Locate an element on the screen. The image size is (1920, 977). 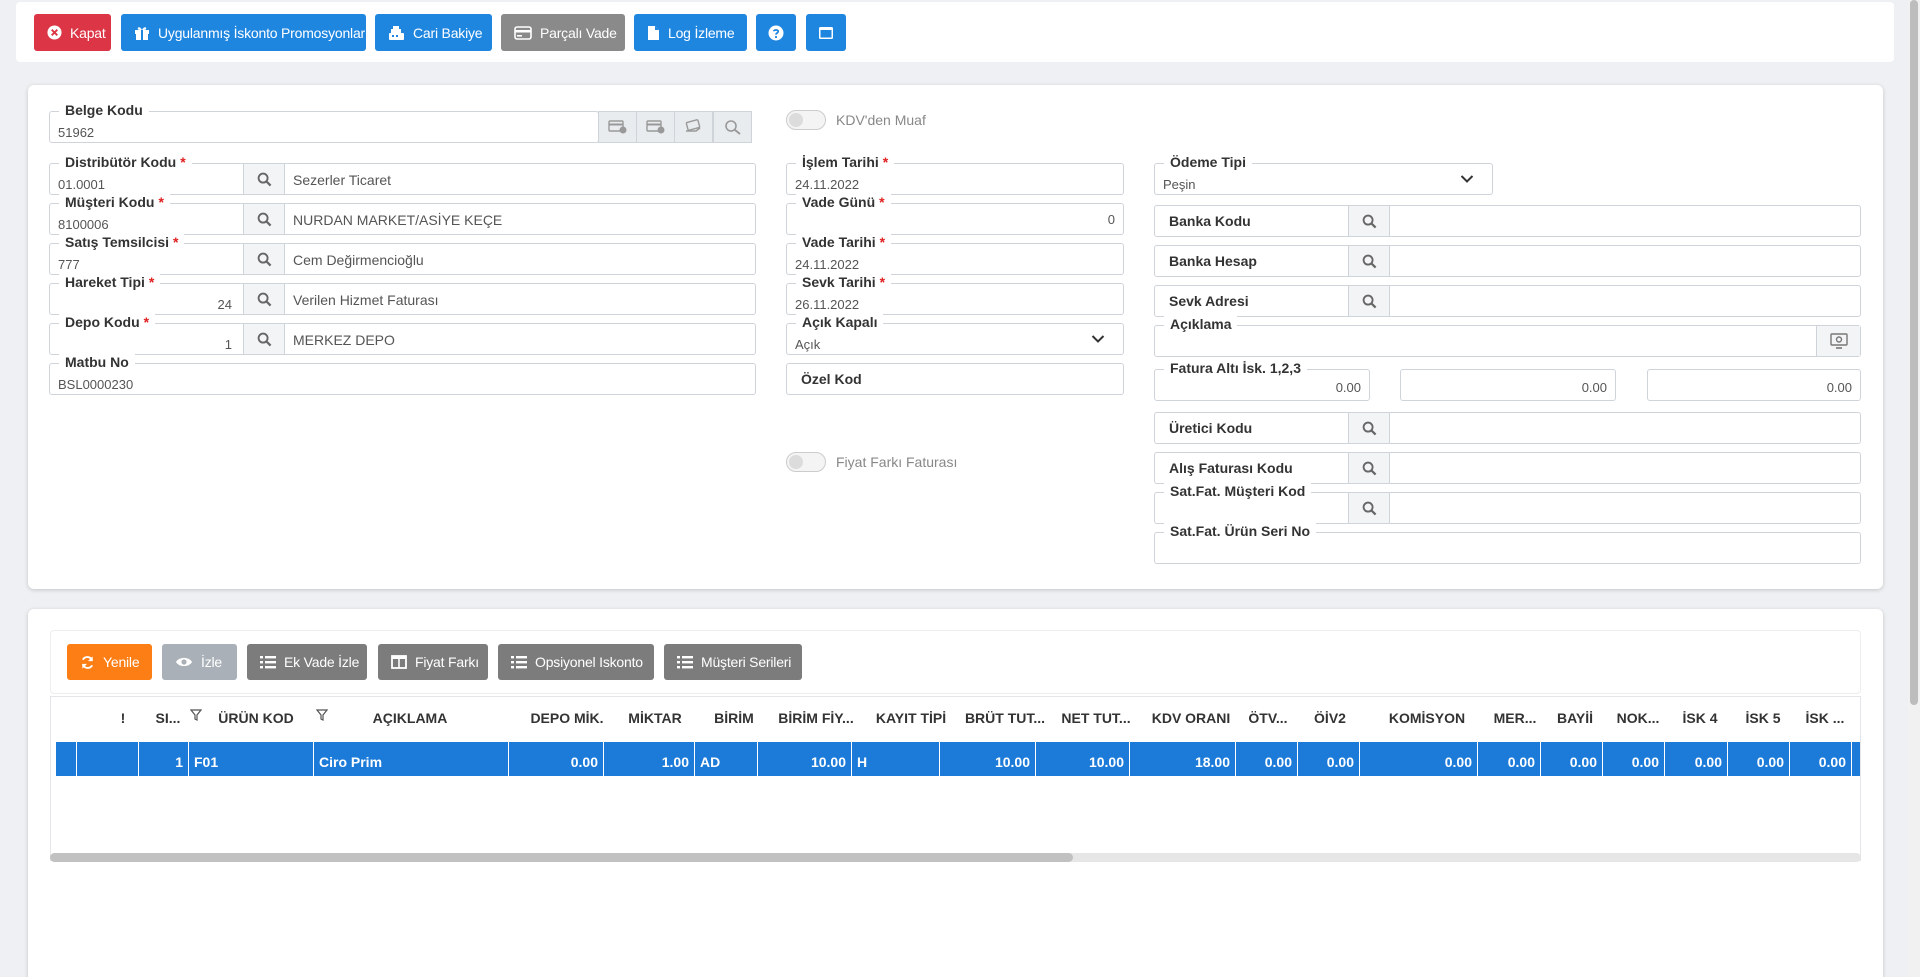
help-button is located at coordinates (776, 32).